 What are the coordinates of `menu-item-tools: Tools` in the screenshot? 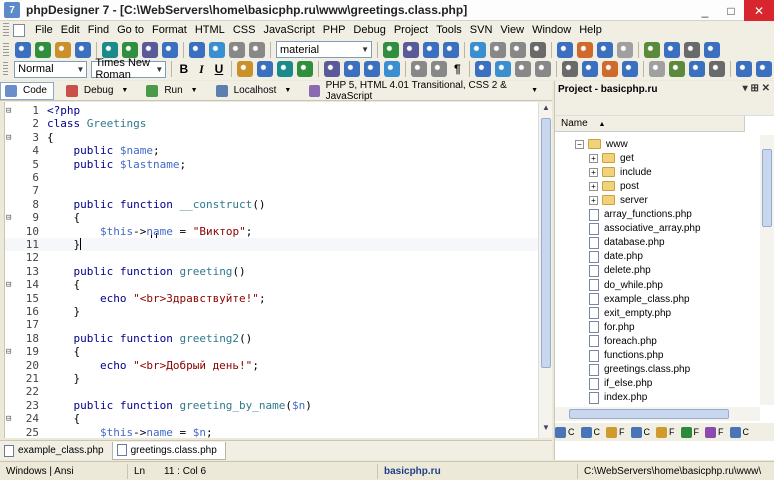 It's located at (449, 30).